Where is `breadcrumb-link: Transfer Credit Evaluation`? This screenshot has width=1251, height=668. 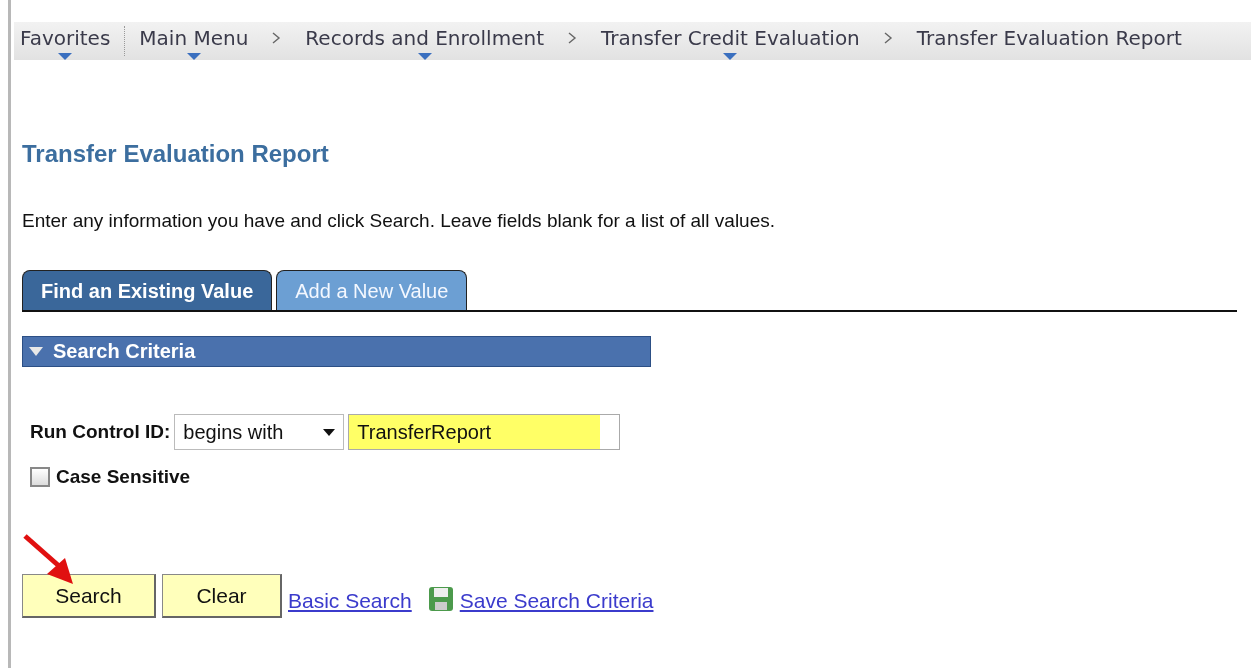
breadcrumb-link: Transfer Credit Evaluation is located at coordinates (730, 41).